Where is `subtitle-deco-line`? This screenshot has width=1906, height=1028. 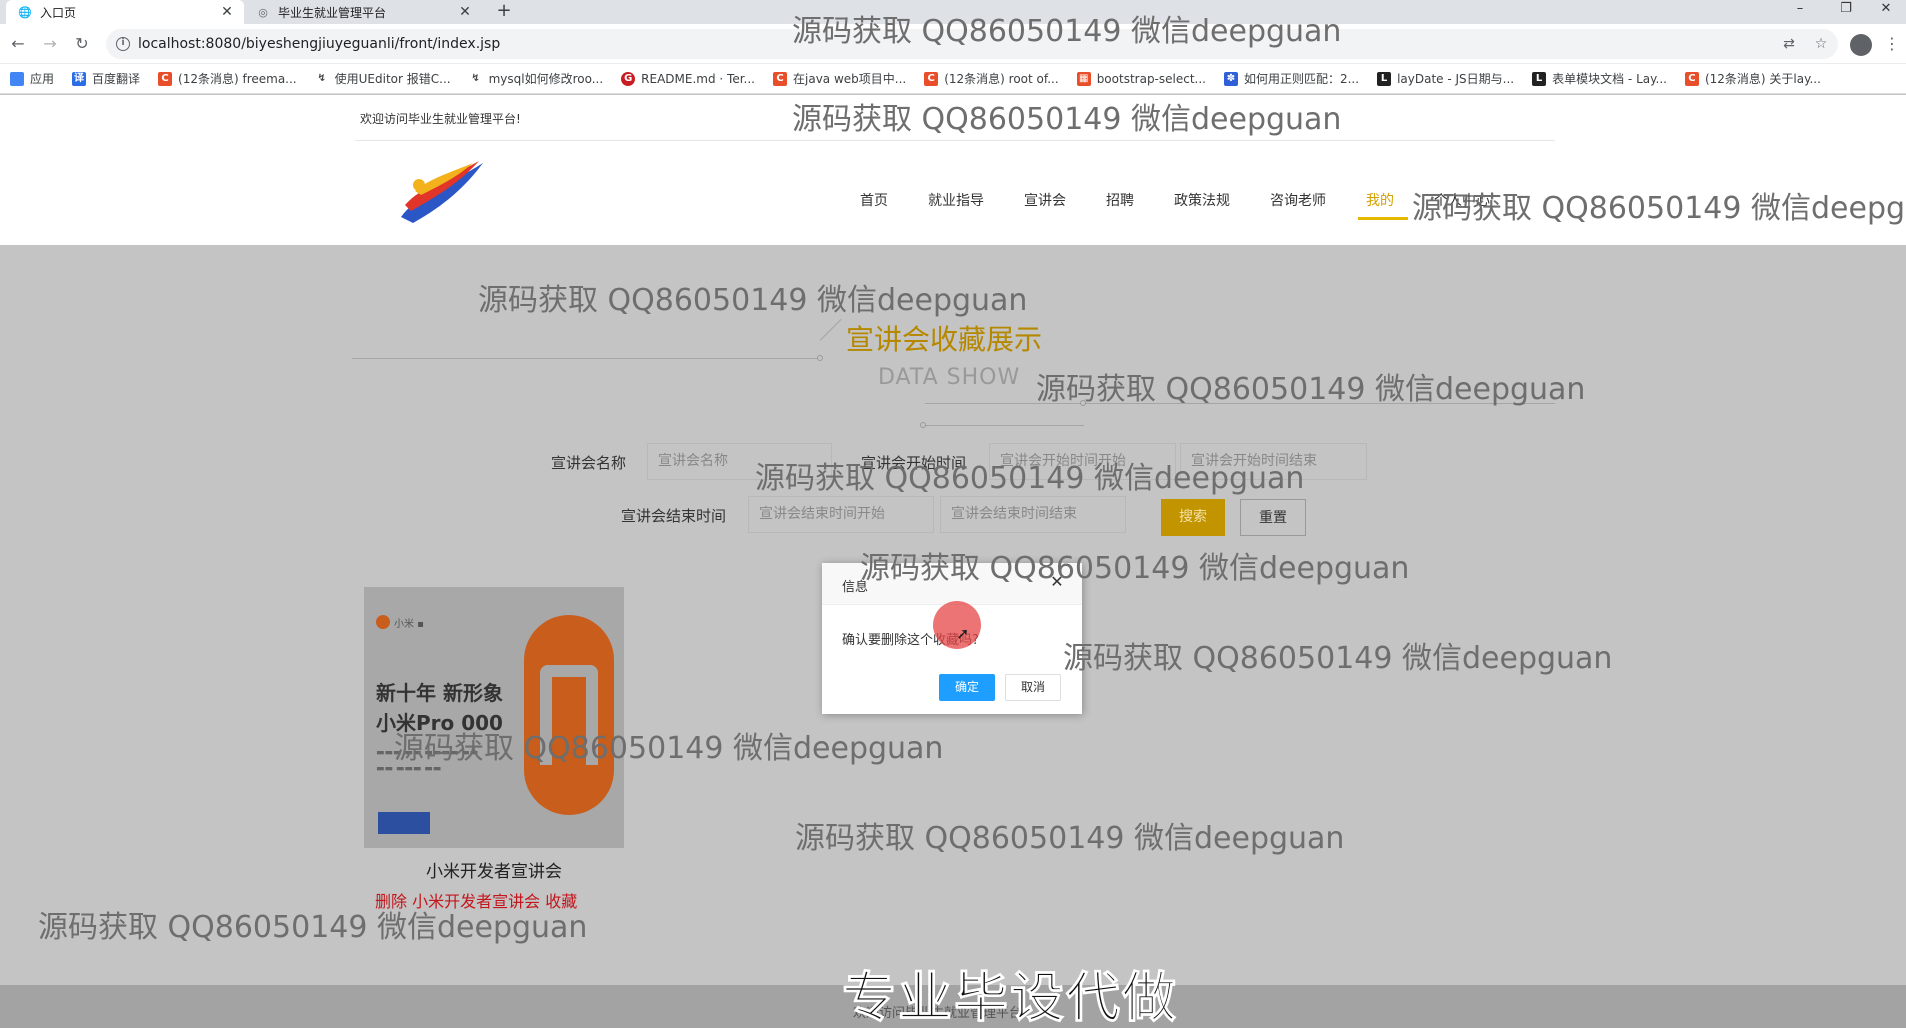 subtitle-deco-line is located at coordinates (1004, 425).